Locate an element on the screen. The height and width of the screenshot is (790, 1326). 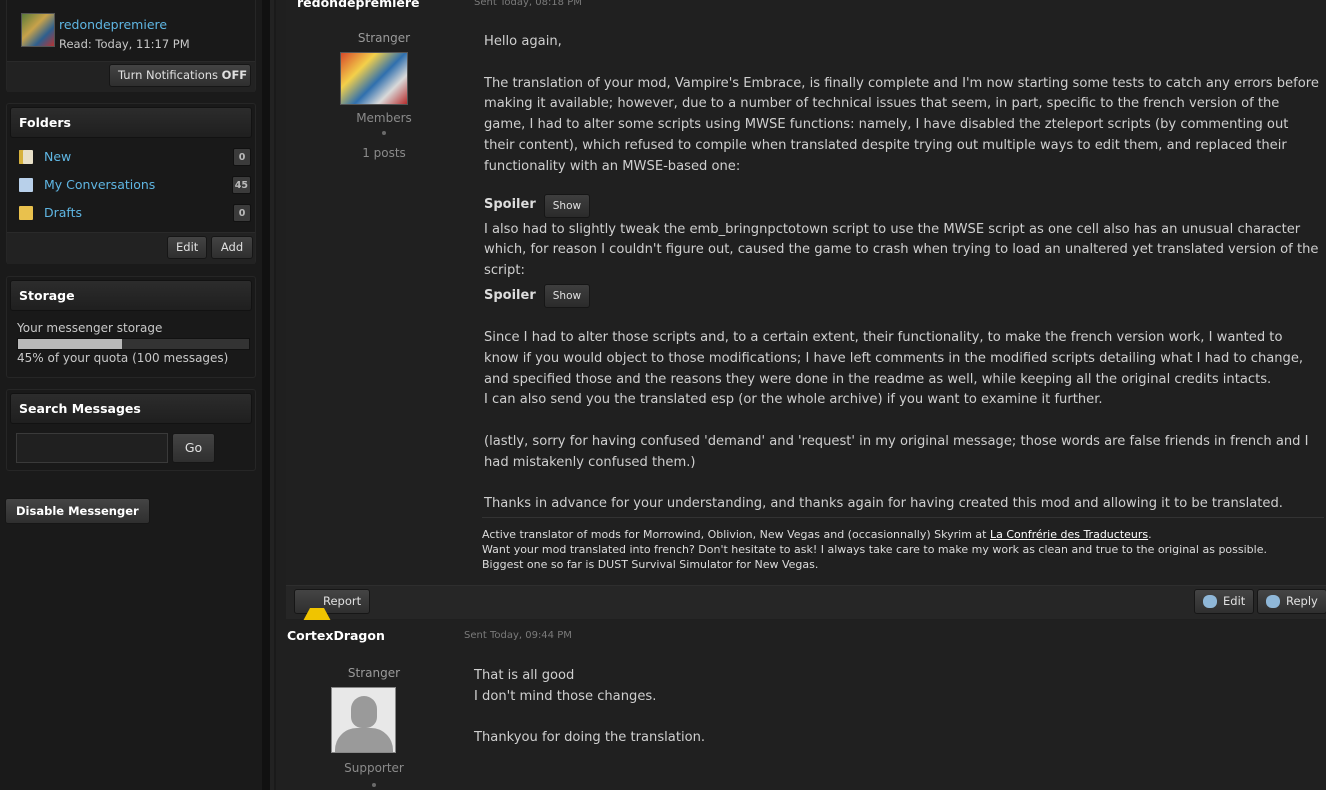
folder-label: New is located at coordinates (57, 157).